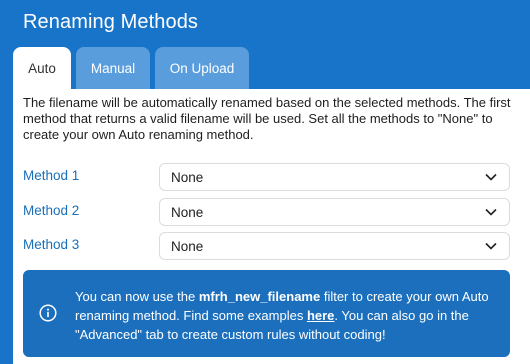 This screenshot has height=364, width=530. I want to click on examples-link: here, so click(320, 315).